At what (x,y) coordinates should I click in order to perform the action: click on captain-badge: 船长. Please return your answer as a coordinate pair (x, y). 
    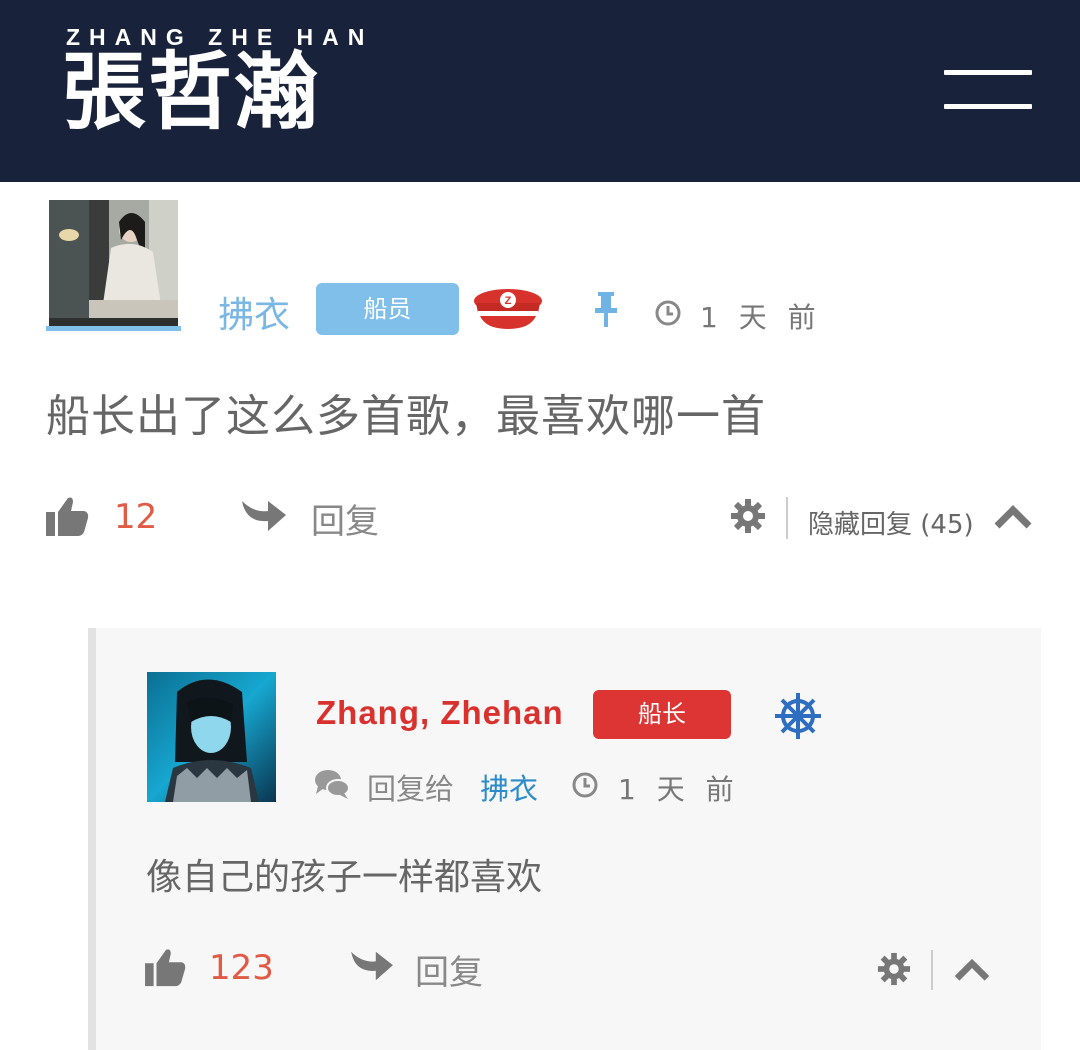
    Looking at the image, I should click on (662, 714).